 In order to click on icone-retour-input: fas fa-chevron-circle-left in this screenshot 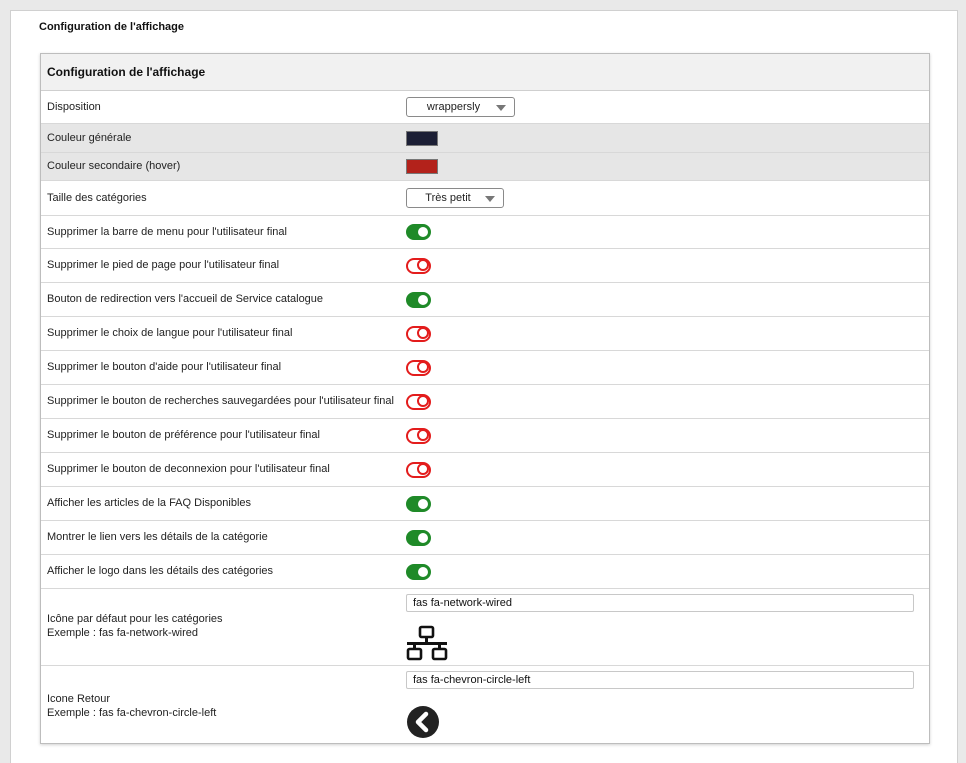, I will do `click(660, 680)`.